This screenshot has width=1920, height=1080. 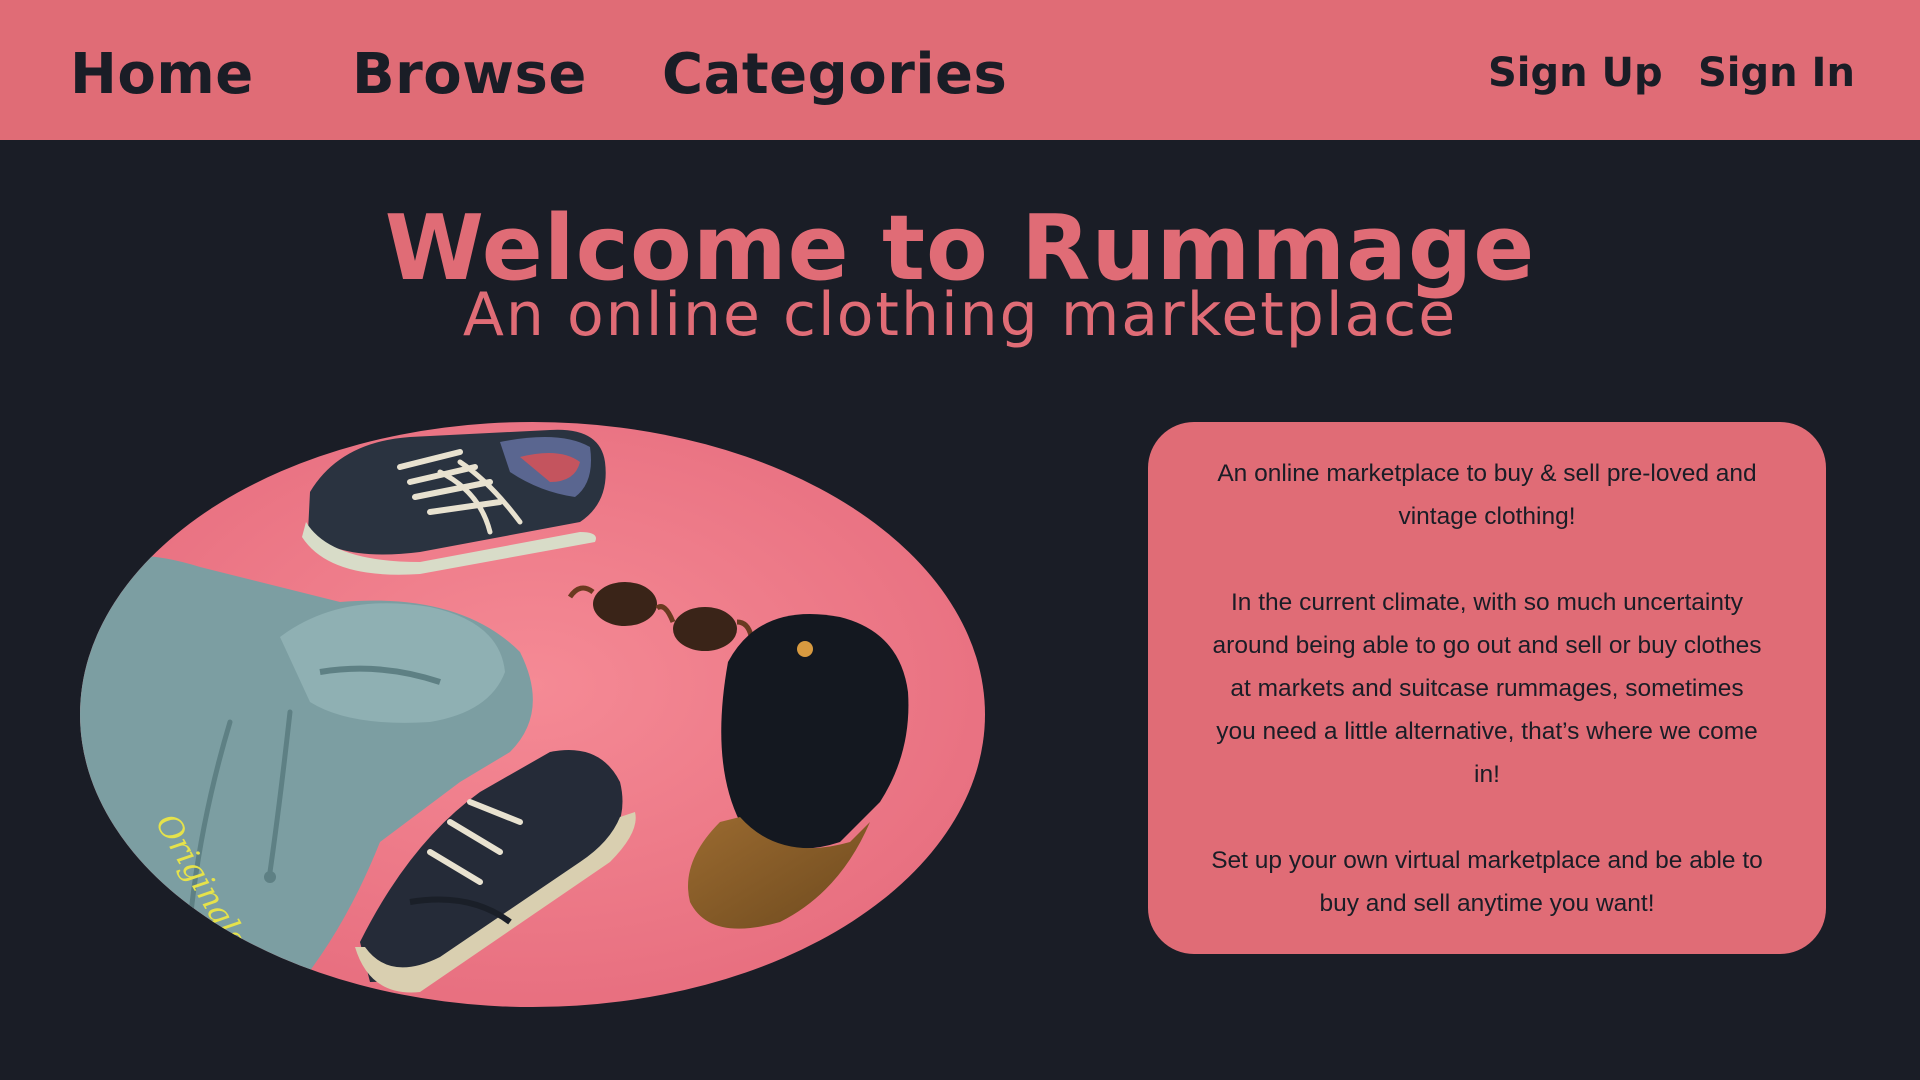 I want to click on top-navbar: Home Browse Categories Sign Up Sign In, so click(x=960, y=70).